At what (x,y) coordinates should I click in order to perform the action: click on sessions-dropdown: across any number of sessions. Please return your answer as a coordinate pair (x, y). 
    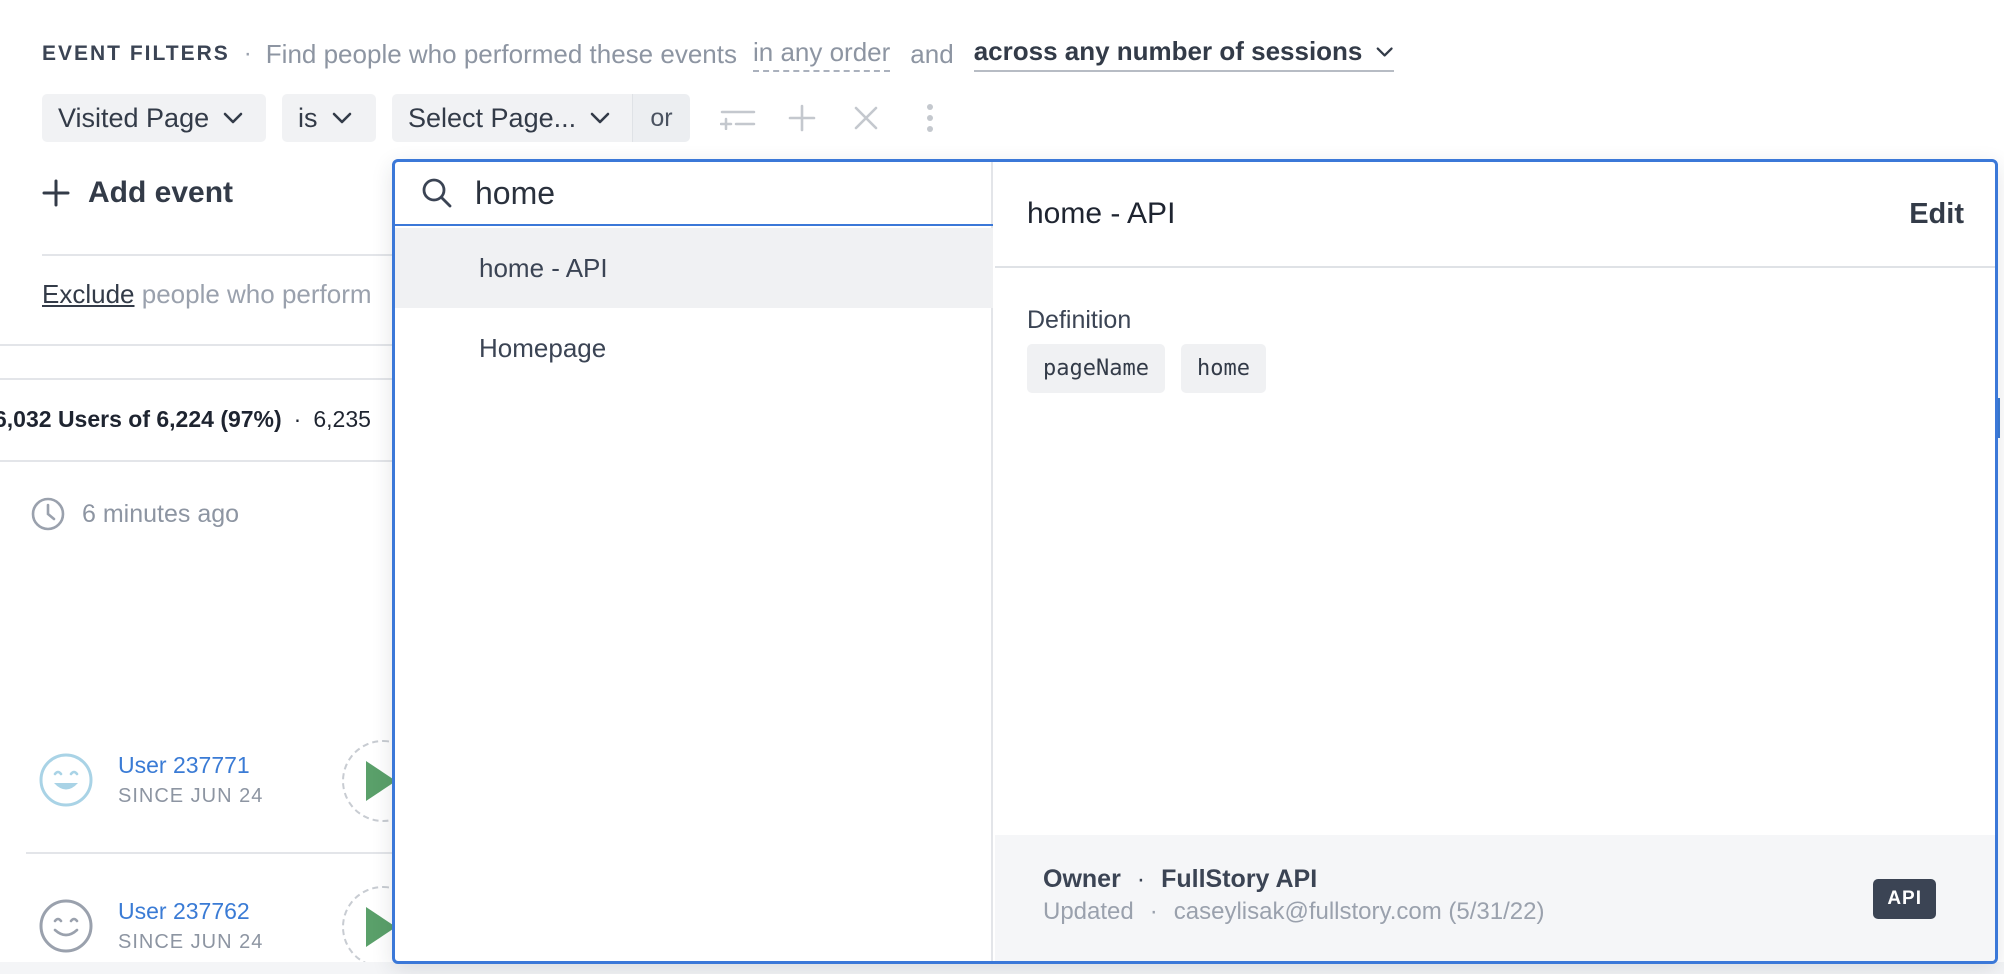
    Looking at the image, I should click on (1183, 54).